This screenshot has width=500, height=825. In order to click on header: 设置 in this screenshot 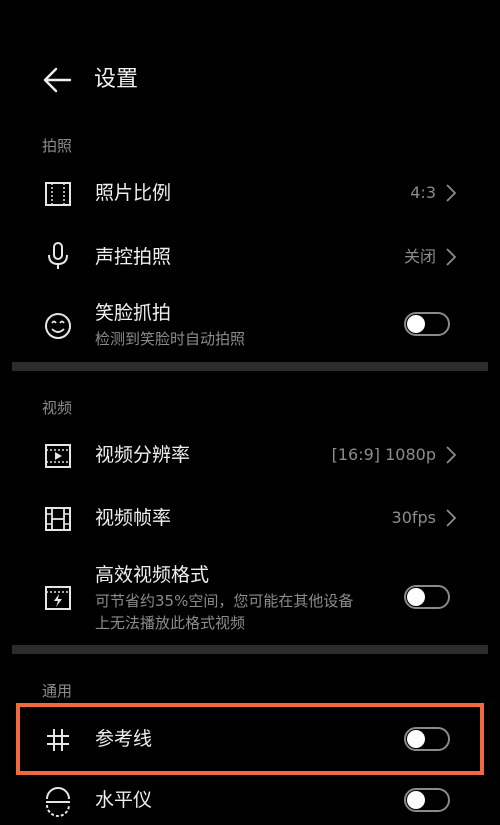, I will do `click(250, 80)`.